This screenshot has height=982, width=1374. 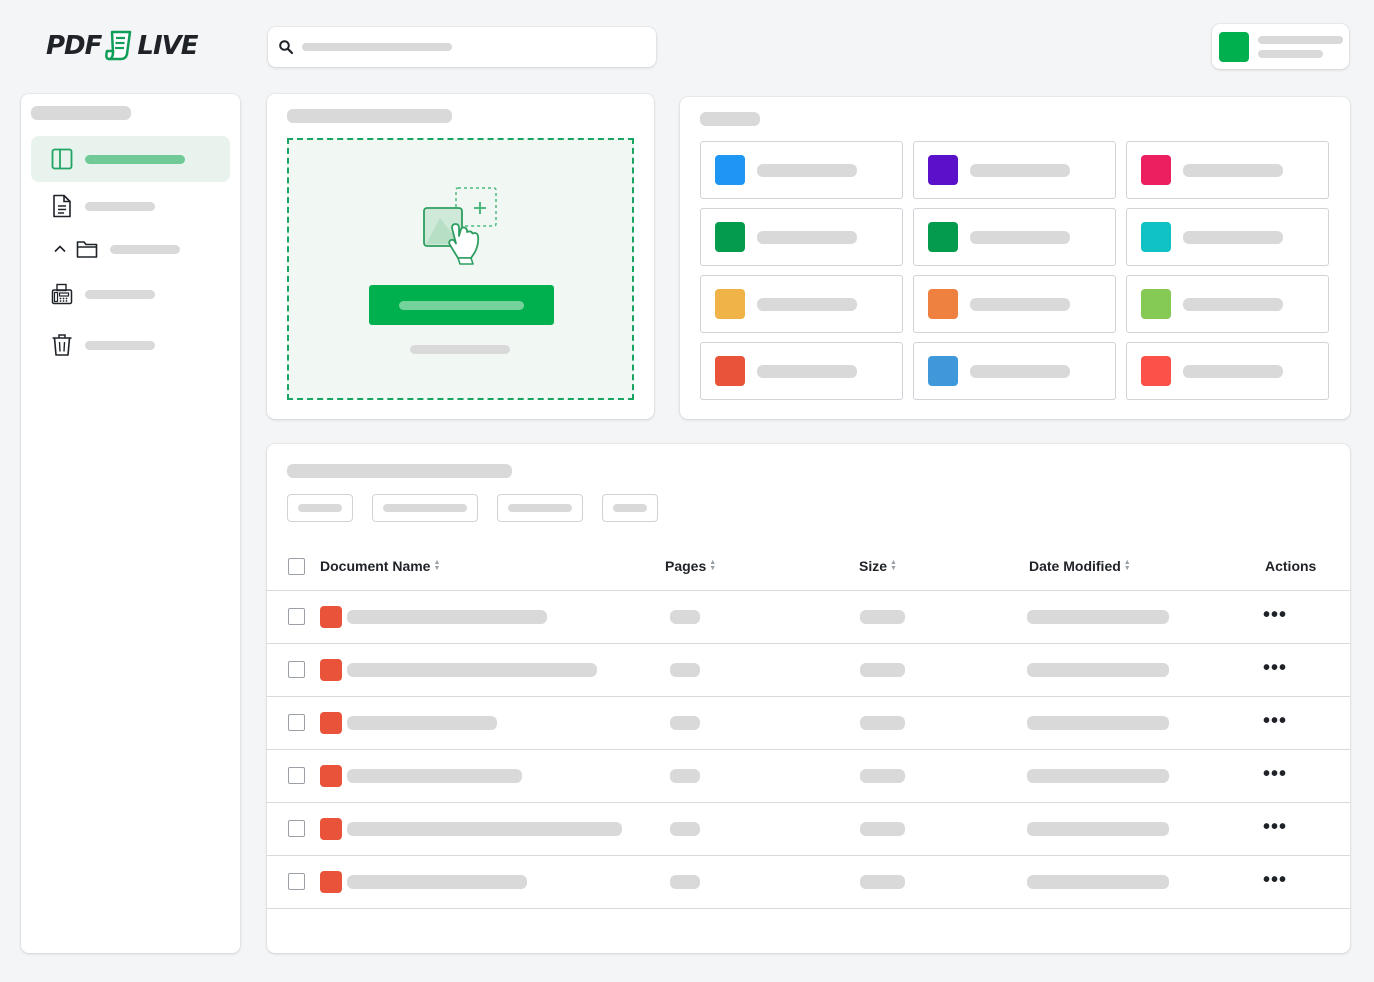 What do you see at coordinates (1234, 46) in the screenshot?
I see `avatar` at bounding box center [1234, 46].